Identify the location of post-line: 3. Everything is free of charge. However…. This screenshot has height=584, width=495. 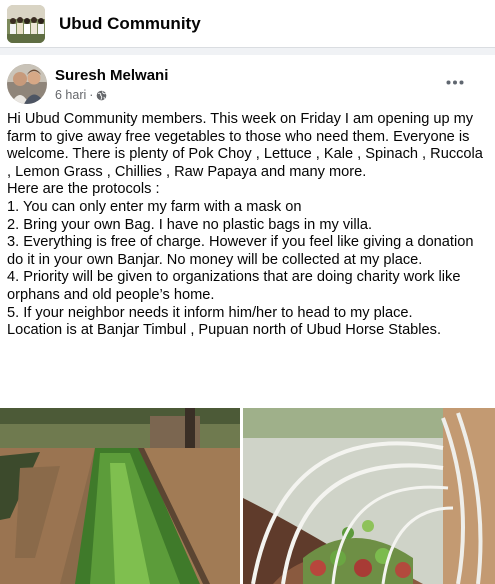
(240, 251).